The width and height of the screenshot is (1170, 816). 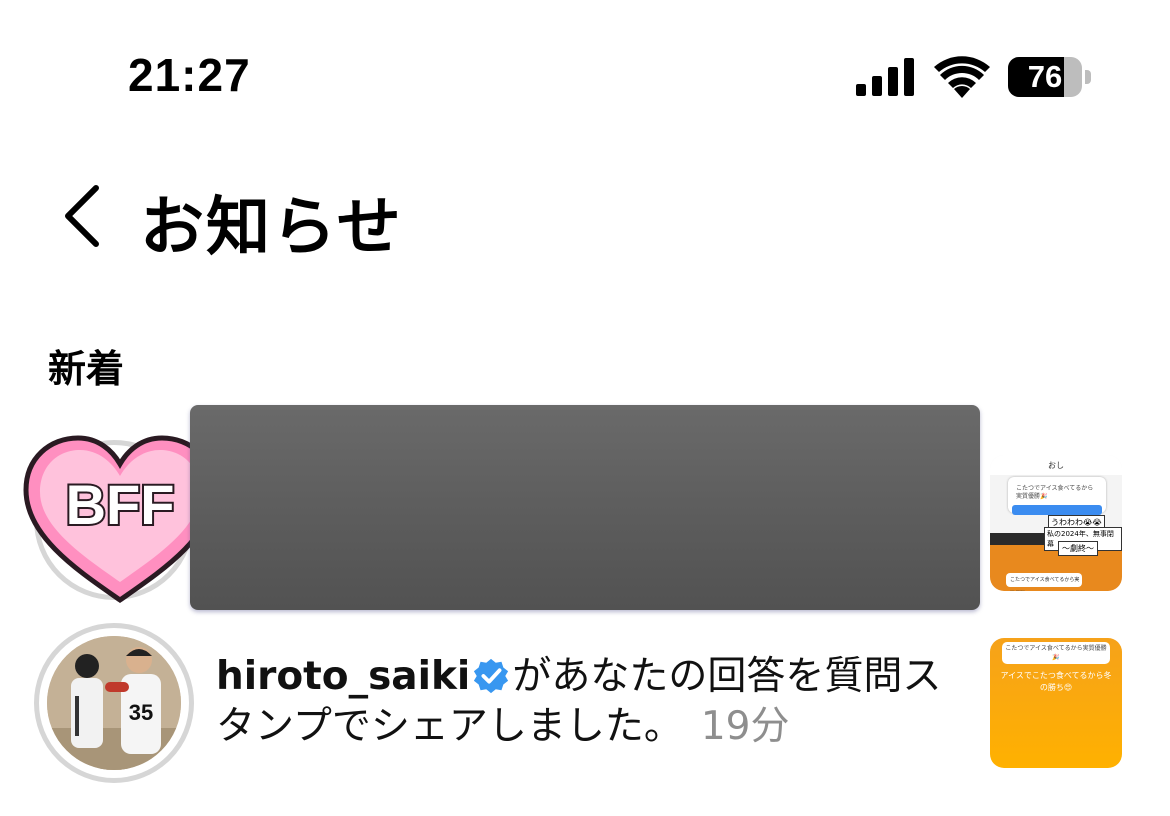 What do you see at coordinates (141, 712) in the screenshot?
I see `svg-text: 35` at bounding box center [141, 712].